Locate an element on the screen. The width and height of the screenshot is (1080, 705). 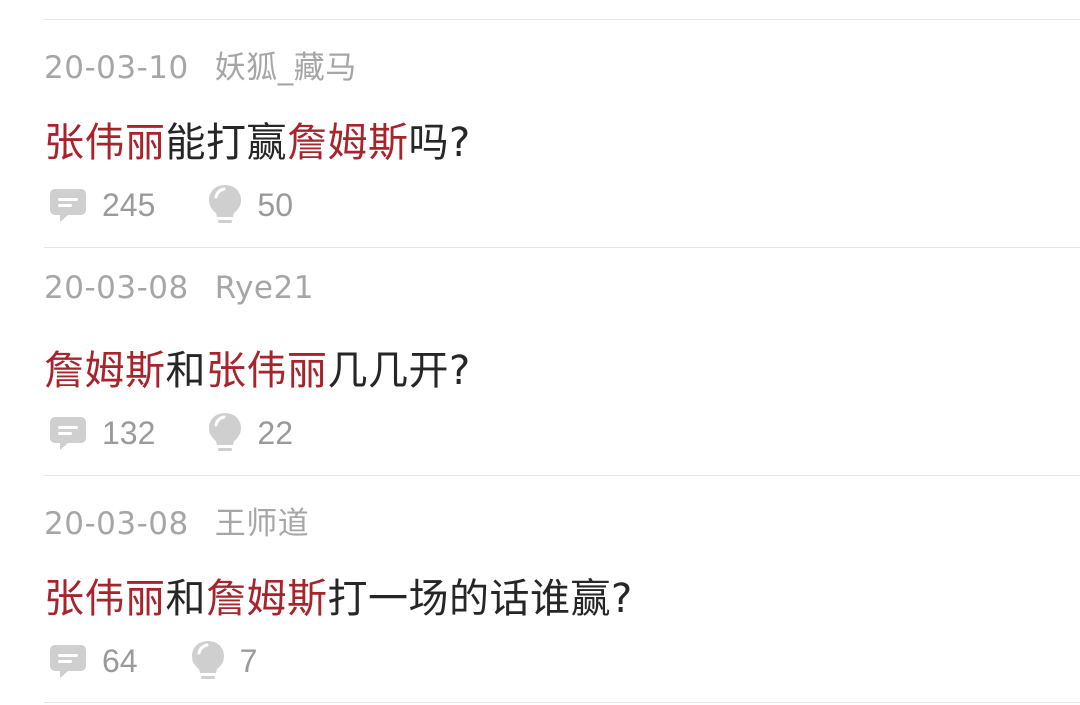
like-count-button: 7 is located at coordinates (224, 661).